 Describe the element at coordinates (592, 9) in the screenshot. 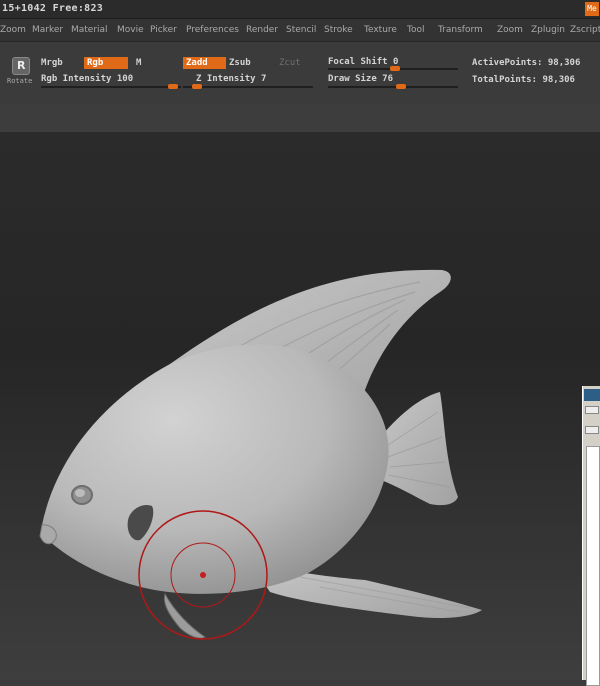

I see `window-badge: Me` at that location.